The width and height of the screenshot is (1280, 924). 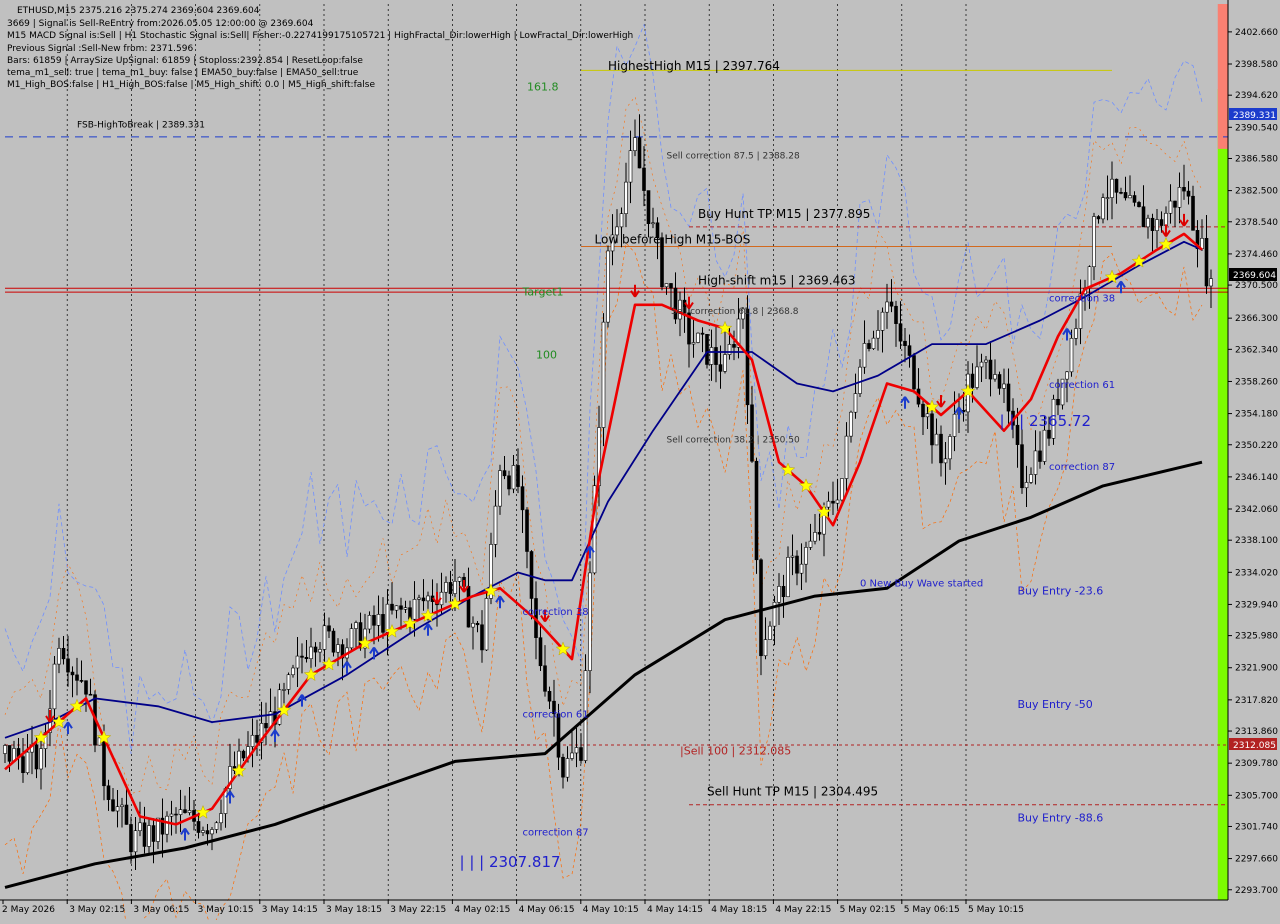 I want to click on correction-61-a: correction 61, so click(x=556, y=714).